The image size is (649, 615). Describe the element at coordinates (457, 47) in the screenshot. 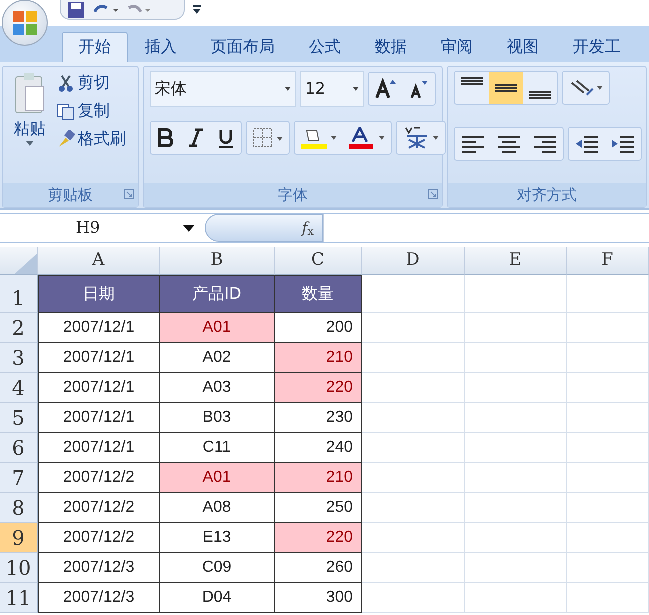

I see `ribbon-tab: 审阅` at that location.